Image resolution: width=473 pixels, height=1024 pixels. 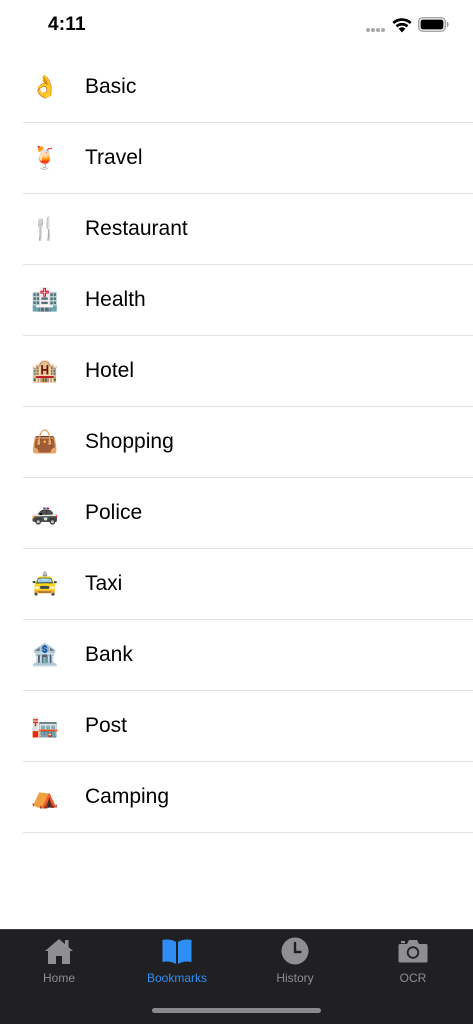 What do you see at coordinates (110, 370) in the screenshot?
I see `list-item-label: Hotel` at bounding box center [110, 370].